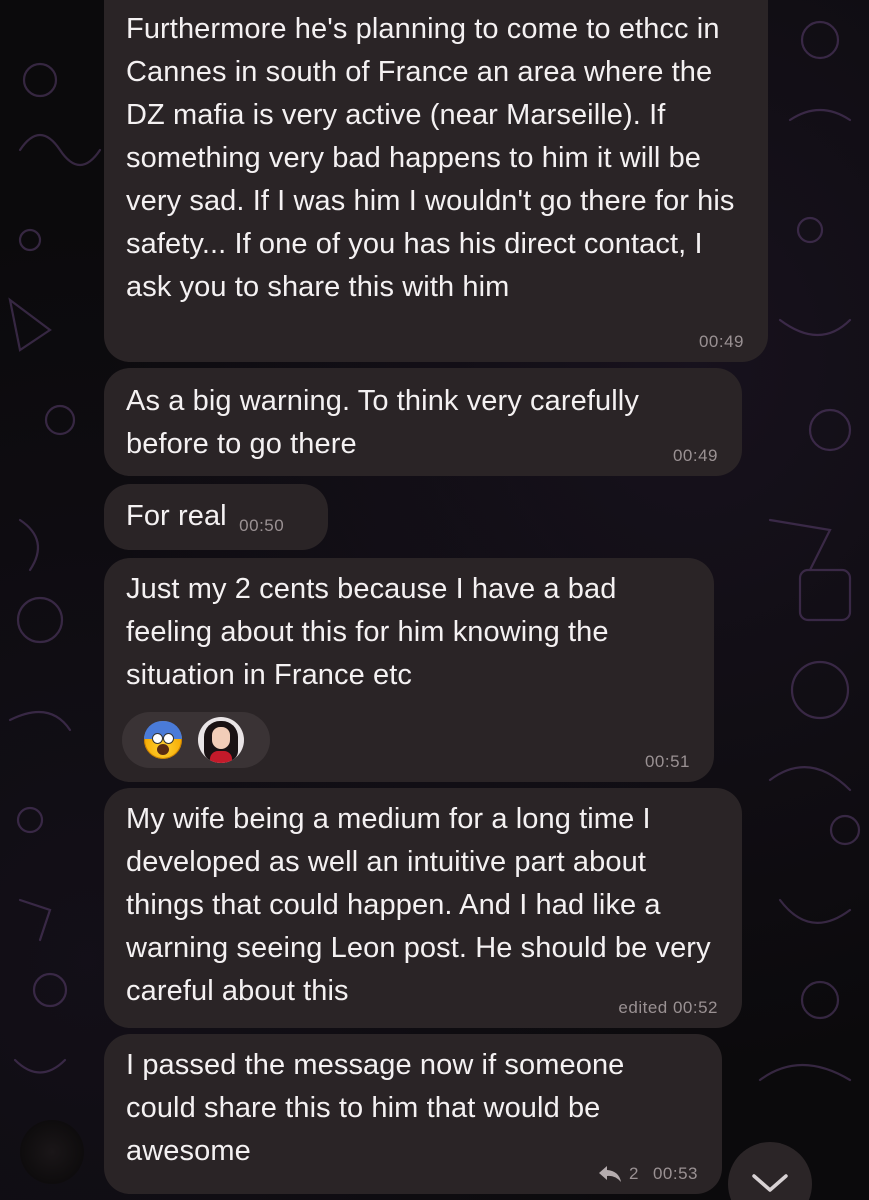 The width and height of the screenshot is (869, 1200). Describe the element at coordinates (667, 761) in the screenshot. I see `message-time: 00:51` at that location.